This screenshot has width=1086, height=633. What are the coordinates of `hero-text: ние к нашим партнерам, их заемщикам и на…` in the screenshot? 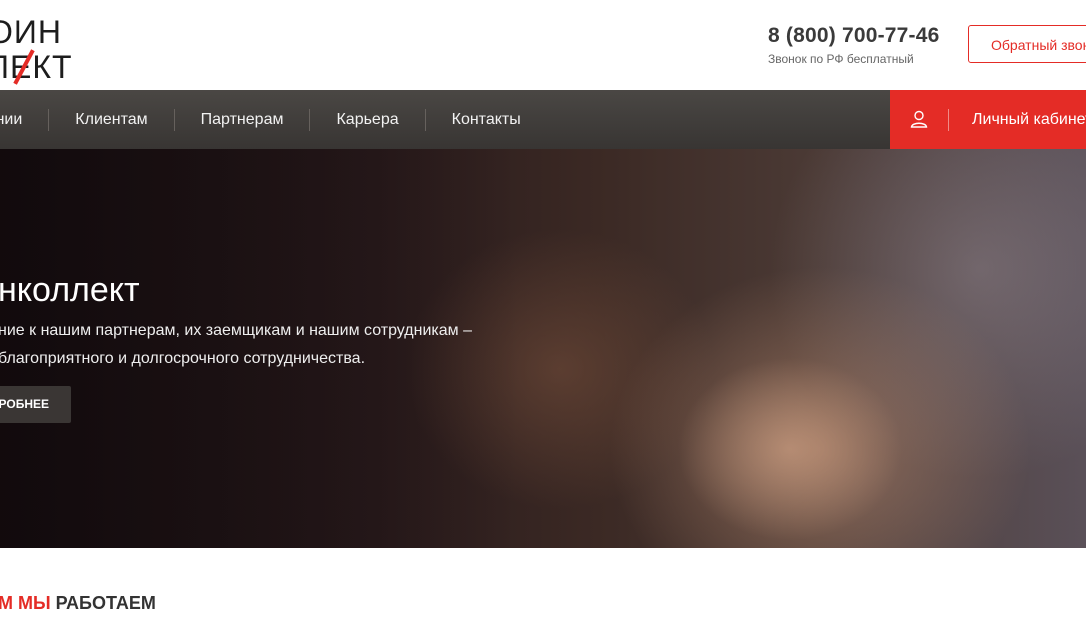 It's located at (236, 344).